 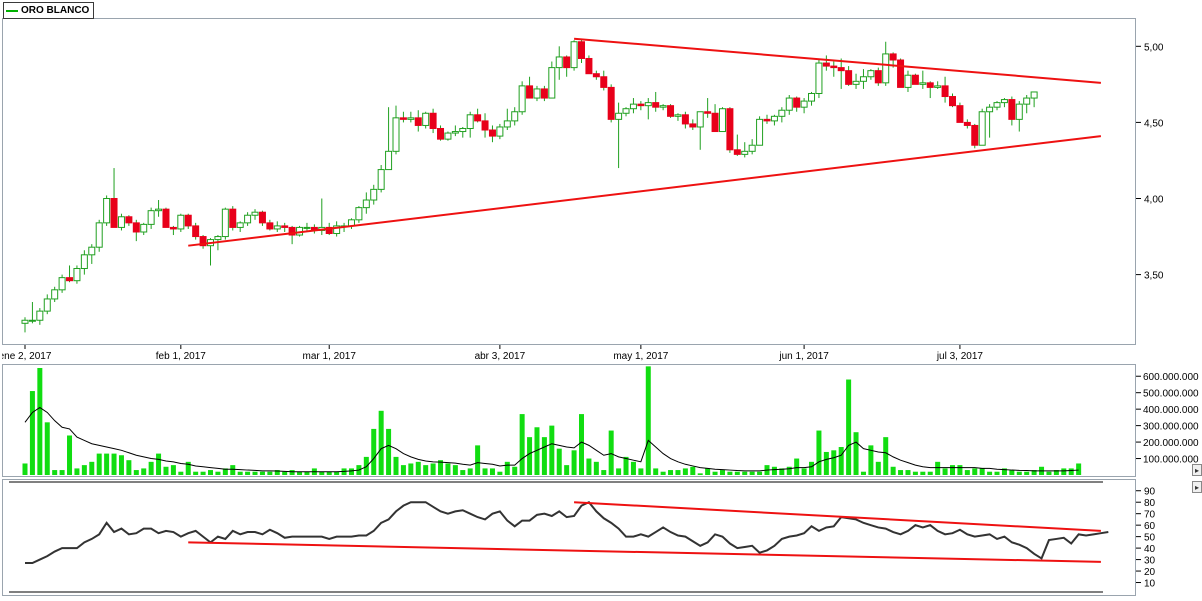 I want to click on price-y-axis: 5,00 4,50 4,00 3,50, so click(x=1169, y=181).